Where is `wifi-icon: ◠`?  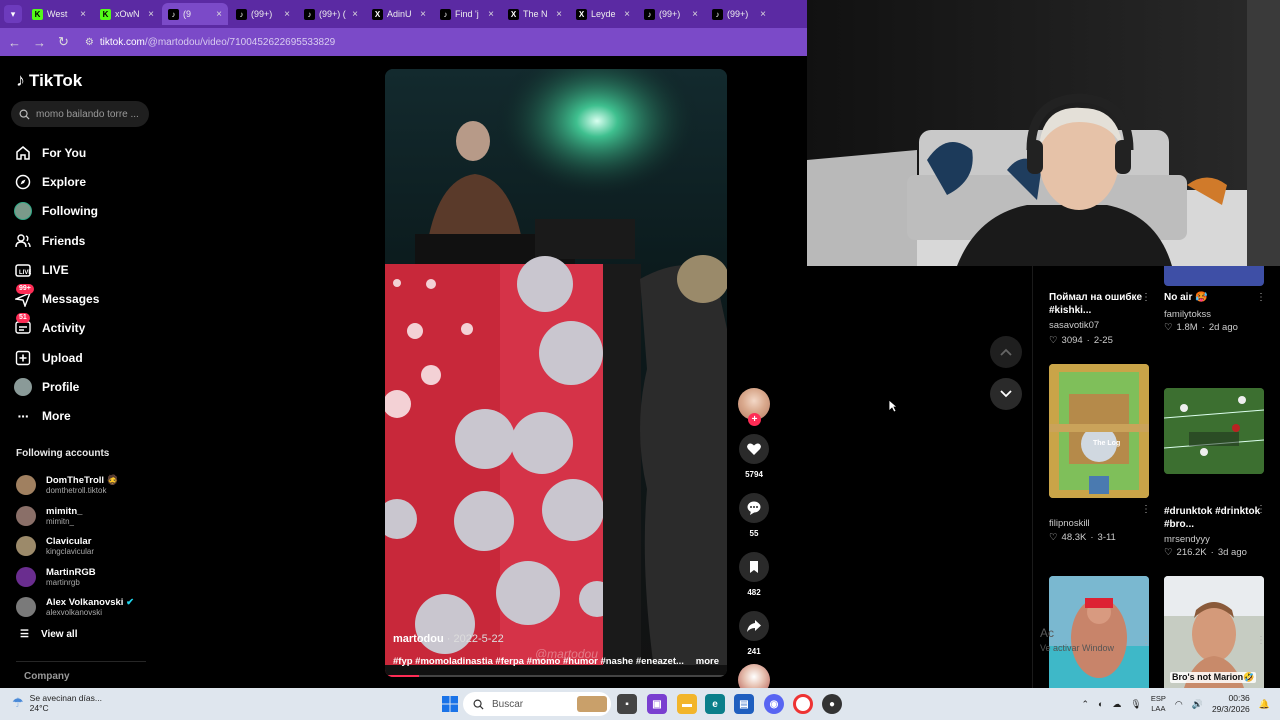 wifi-icon: ◠ is located at coordinates (1179, 704).